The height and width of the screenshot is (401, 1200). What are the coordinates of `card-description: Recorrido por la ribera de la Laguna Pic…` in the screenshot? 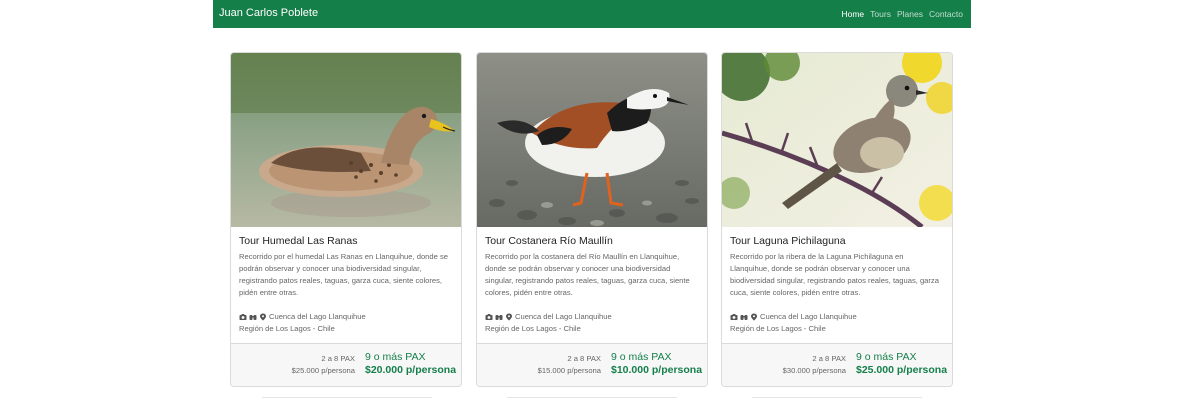 It's located at (834, 274).